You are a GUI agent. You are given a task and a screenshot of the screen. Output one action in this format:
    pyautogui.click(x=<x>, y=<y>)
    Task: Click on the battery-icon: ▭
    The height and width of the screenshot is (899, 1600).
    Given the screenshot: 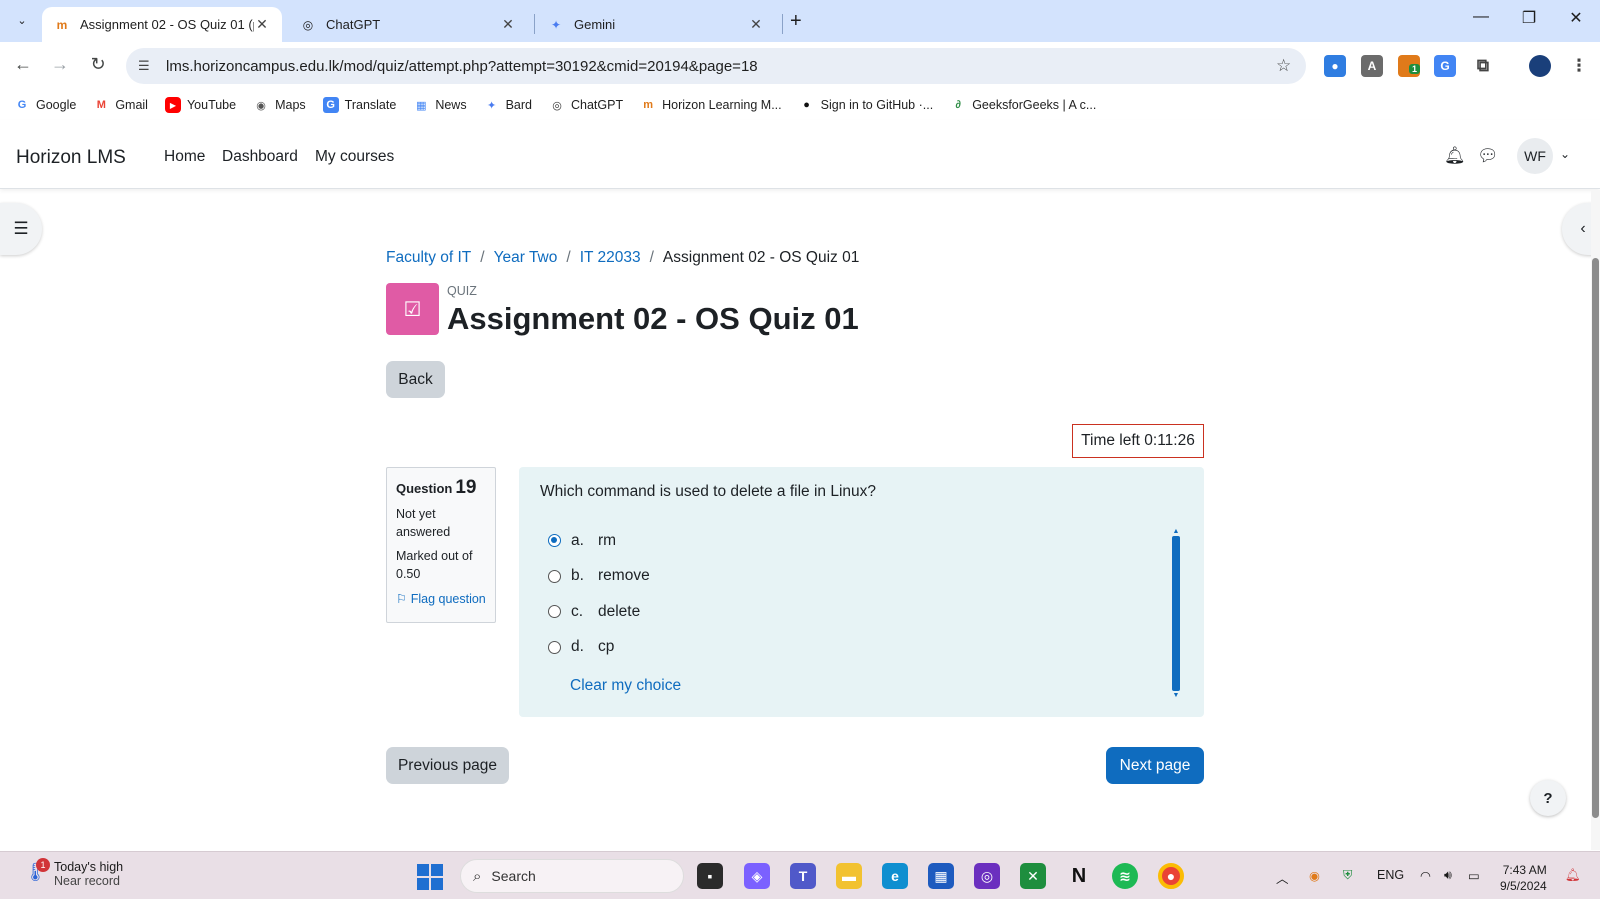 What is the action you would take?
    pyautogui.click(x=1474, y=875)
    